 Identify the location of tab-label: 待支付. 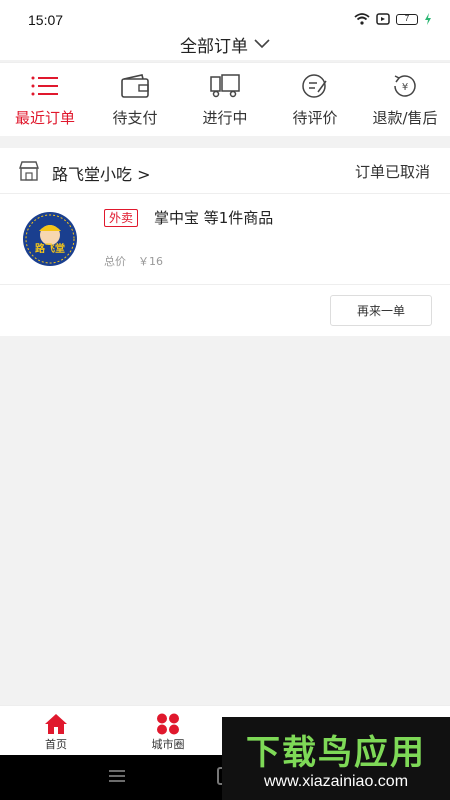
(135, 118).